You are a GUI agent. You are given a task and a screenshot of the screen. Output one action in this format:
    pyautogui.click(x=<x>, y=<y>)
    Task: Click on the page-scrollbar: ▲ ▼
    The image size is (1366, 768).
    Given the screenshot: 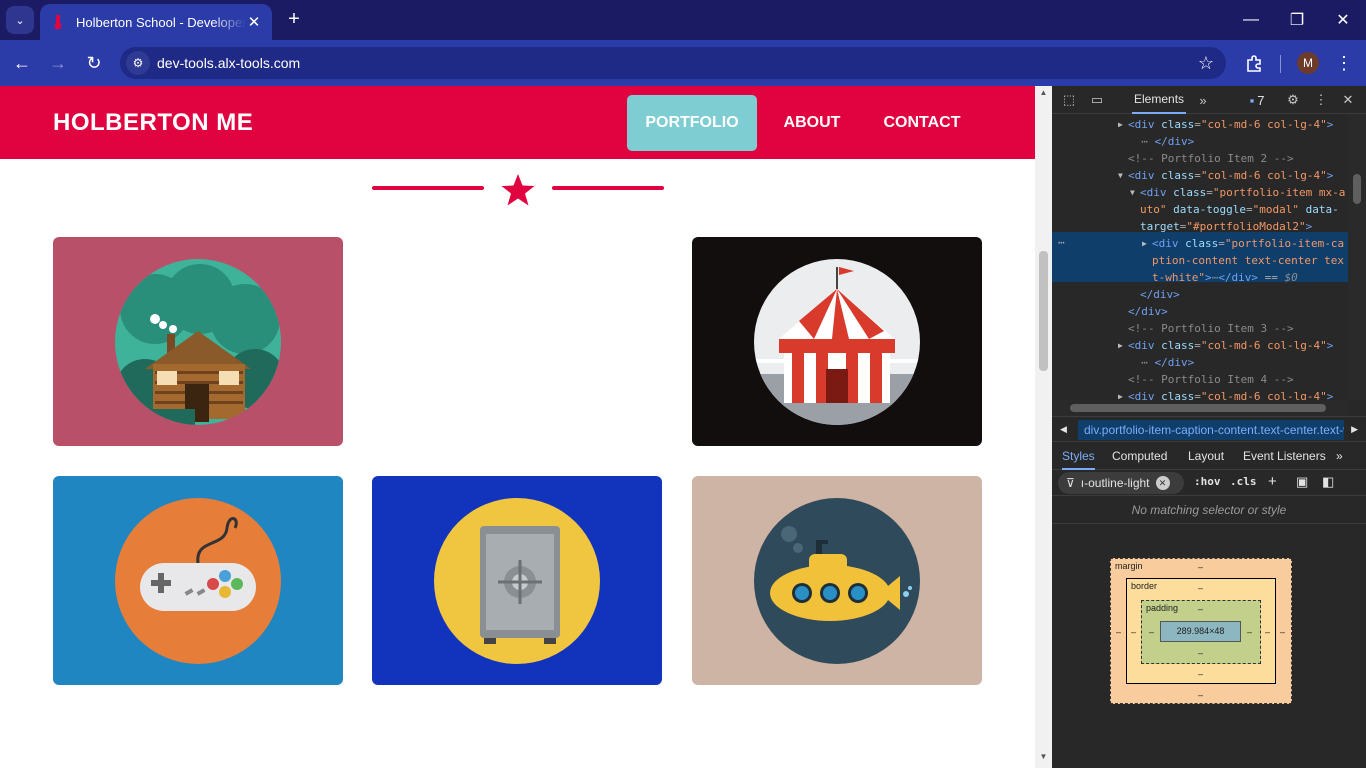 What is the action you would take?
    pyautogui.click(x=1043, y=427)
    